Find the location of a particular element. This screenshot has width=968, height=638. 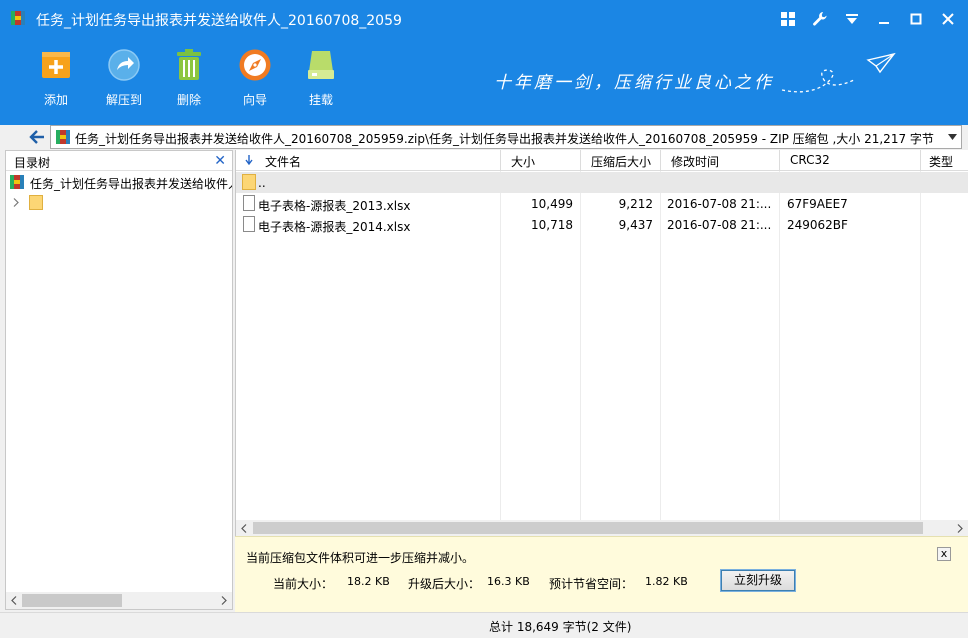

tree-close-icon: ✕ is located at coordinates (220, 161).